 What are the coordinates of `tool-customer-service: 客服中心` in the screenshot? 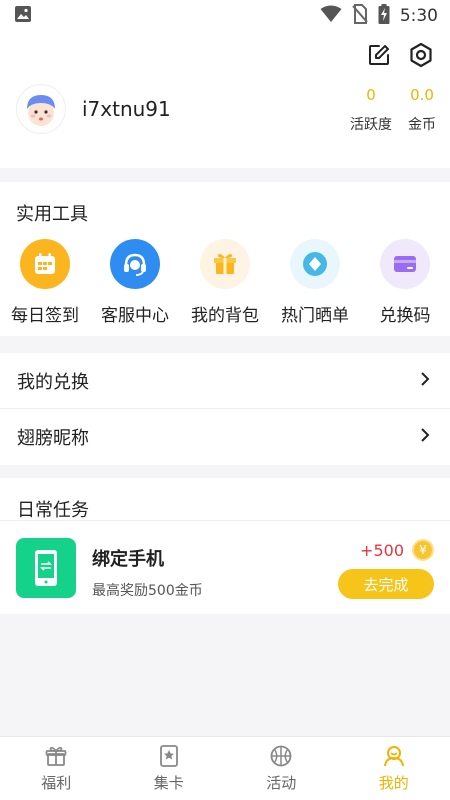 It's located at (135, 282).